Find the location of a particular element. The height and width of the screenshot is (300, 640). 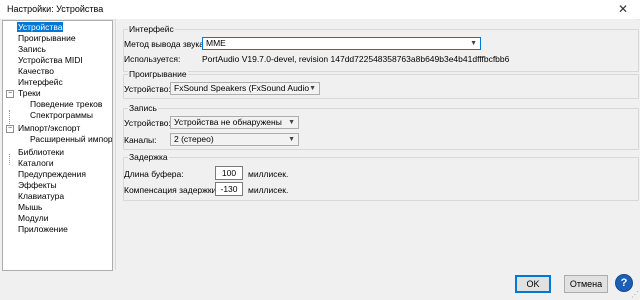

tree-guide-line is located at coordinates (9, 159).